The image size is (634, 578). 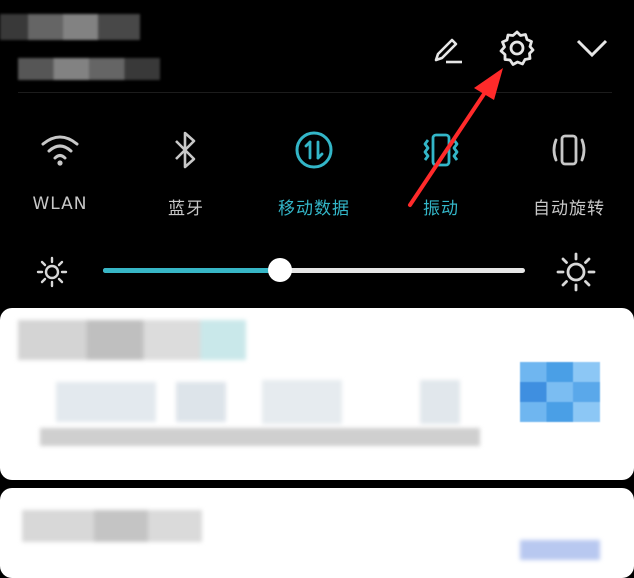 I want to click on vibrate-icon, so click(x=441, y=150).